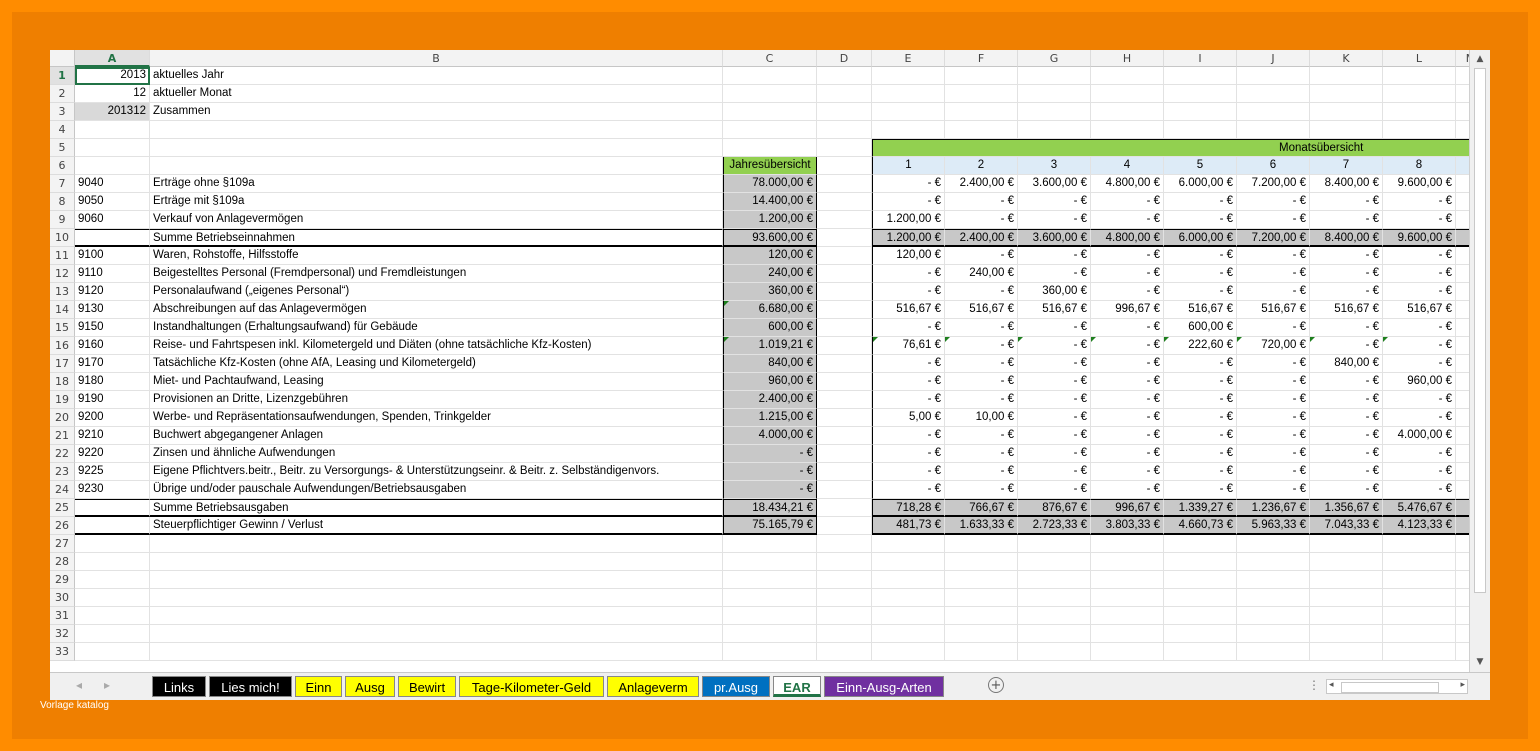  Describe the element at coordinates (844, 76) in the screenshot. I see `cell-d1` at that location.